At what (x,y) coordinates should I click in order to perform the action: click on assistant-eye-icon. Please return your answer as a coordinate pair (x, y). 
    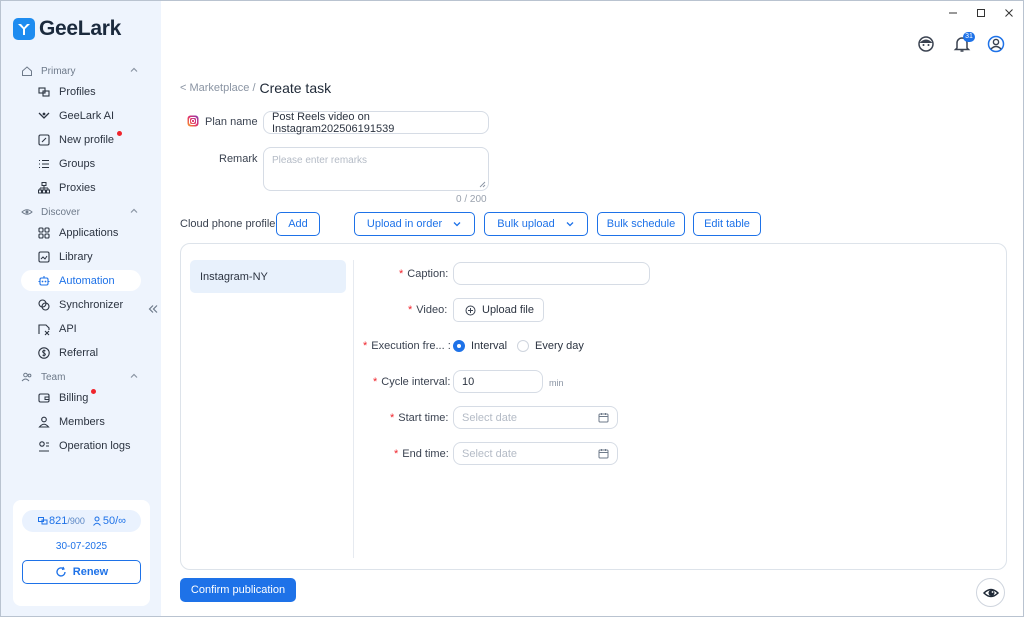
    Looking at the image, I should click on (990, 592).